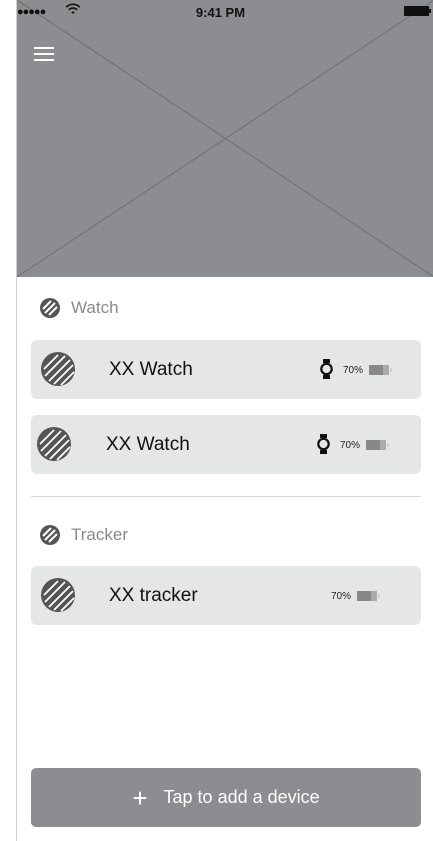  Describe the element at coordinates (220, 12) in the screenshot. I see `status-time: 9:41 PM` at that location.